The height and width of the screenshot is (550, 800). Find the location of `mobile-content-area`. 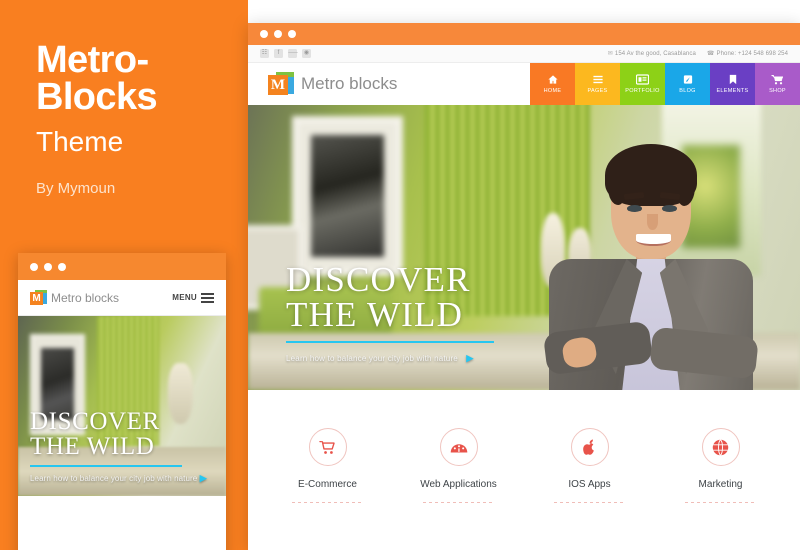

mobile-content-area is located at coordinates (122, 523).